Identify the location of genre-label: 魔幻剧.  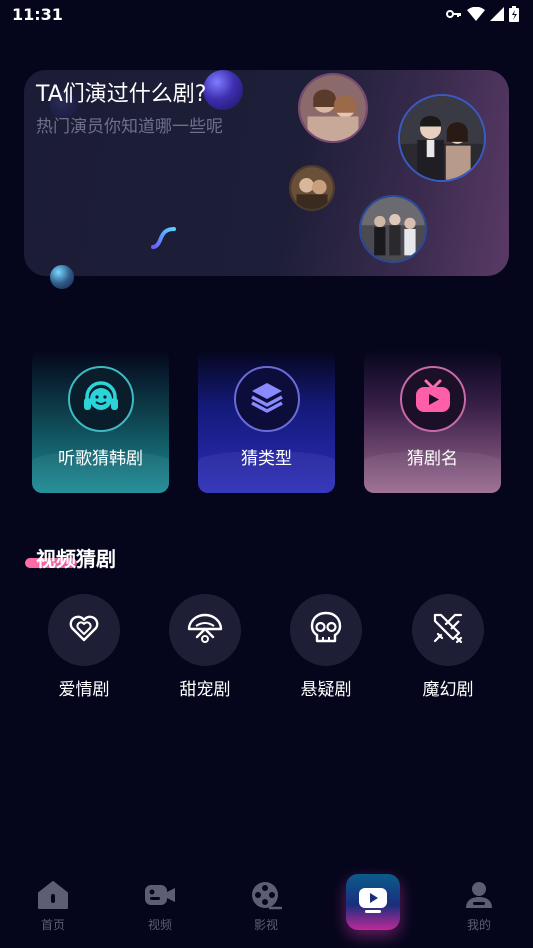
(448, 690).